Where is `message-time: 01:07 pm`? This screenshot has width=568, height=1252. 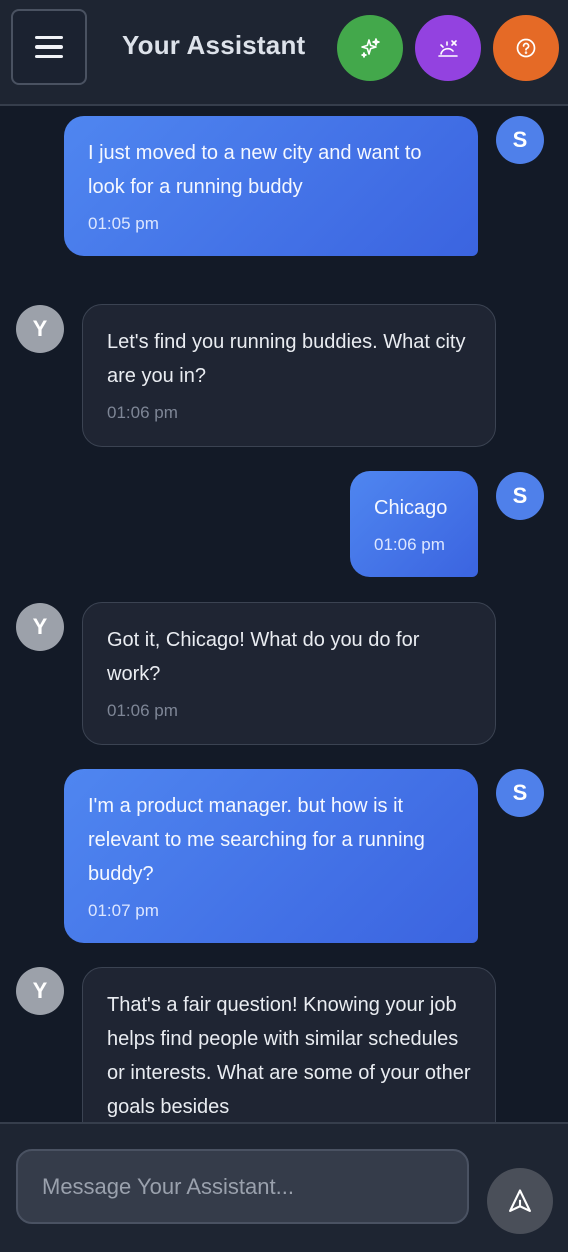 message-time: 01:07 pm is located at coordinates (123, 910).